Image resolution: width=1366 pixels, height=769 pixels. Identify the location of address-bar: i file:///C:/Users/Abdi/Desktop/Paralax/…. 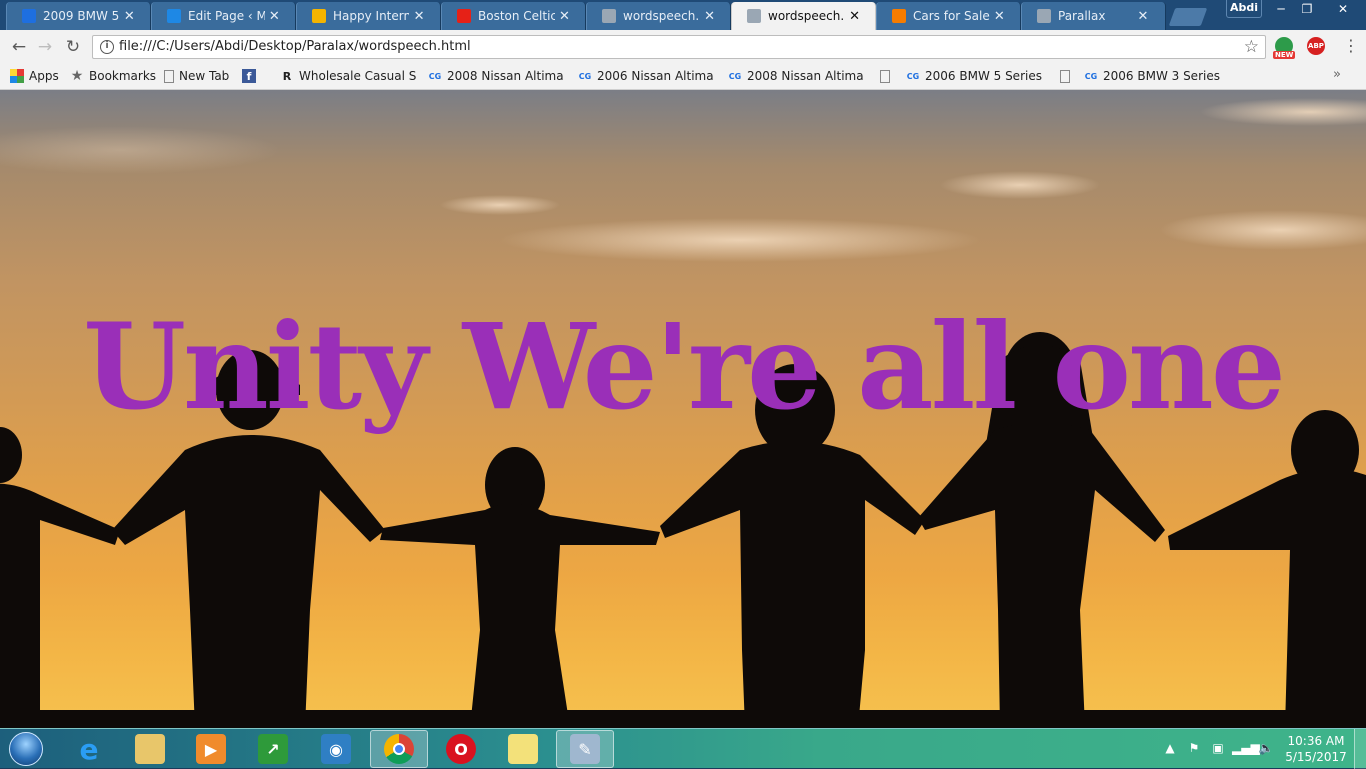
(679, 47).